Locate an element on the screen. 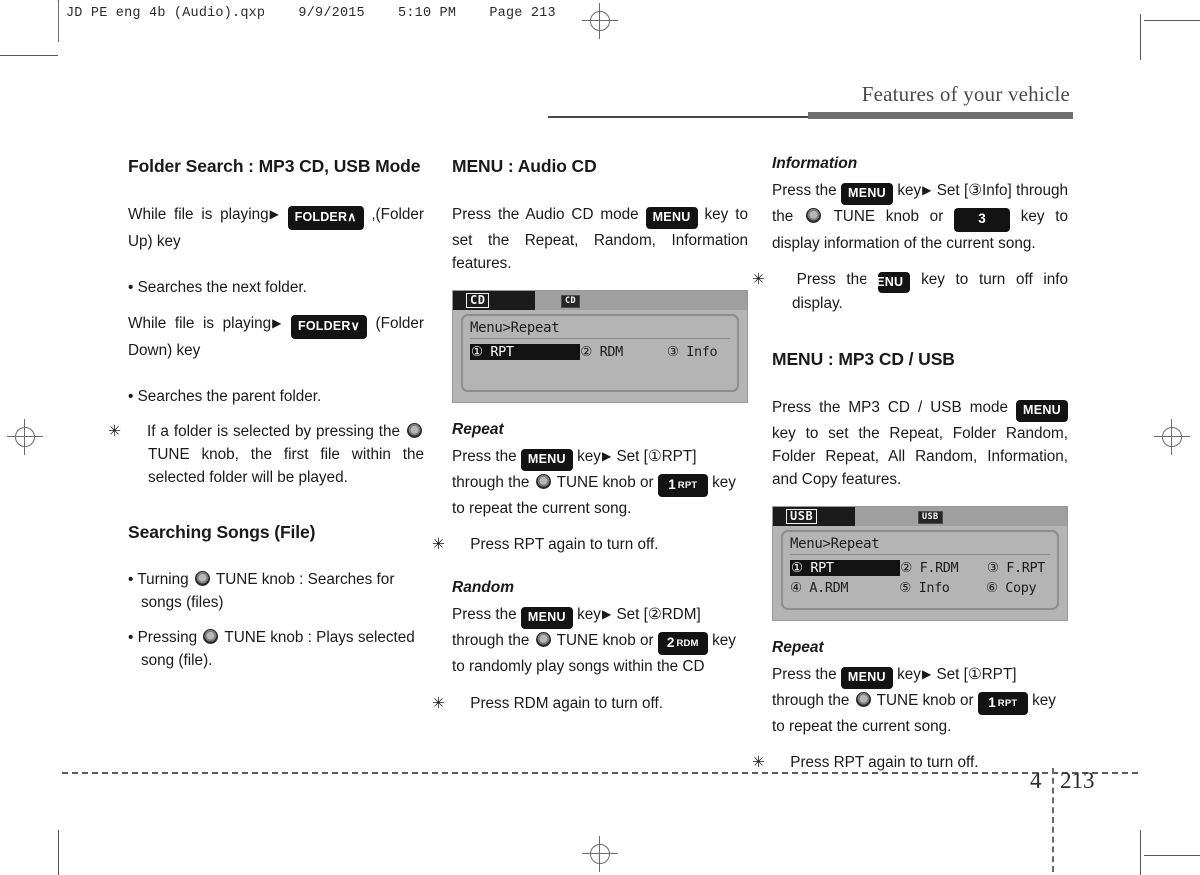 This screenshot has height=875, width=1200. rdm-key-badge: 2 RDM is located at coordinates (682, 643).